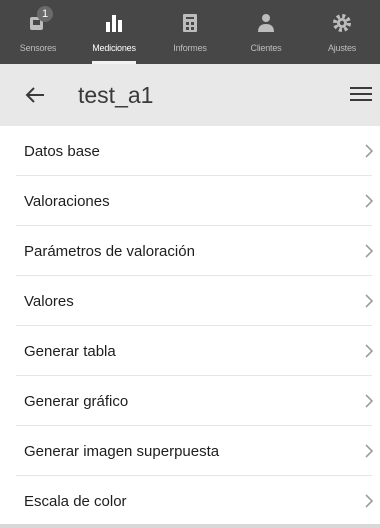  I want to click on list-item-label: Parámetros de valoración, so click(109, 251).